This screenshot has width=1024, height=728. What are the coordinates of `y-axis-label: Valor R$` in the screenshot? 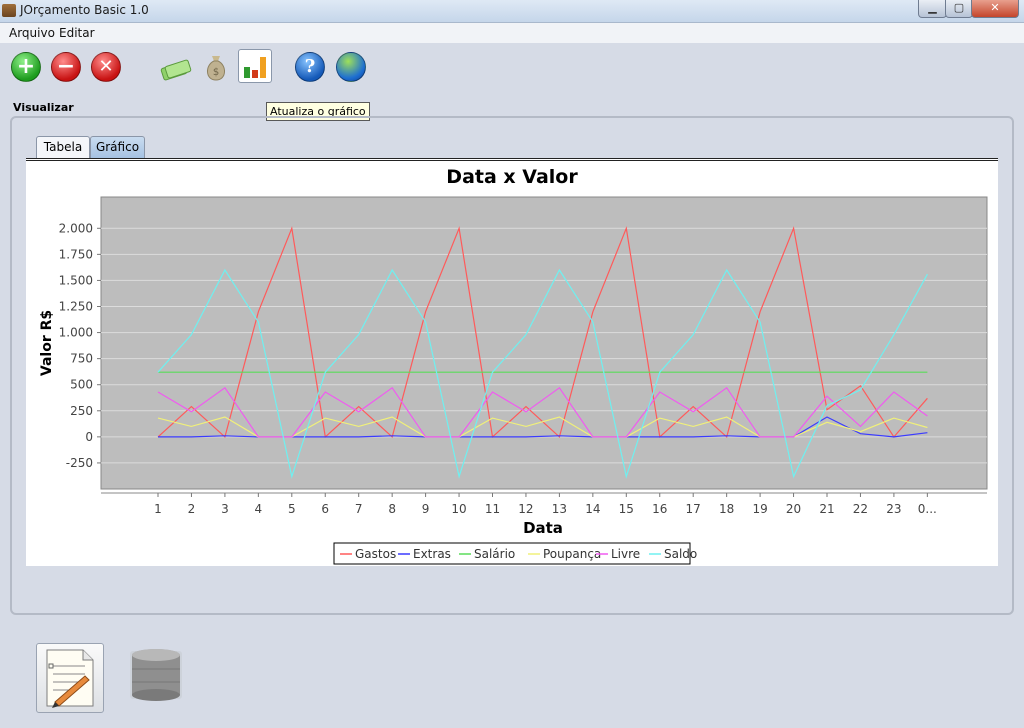 It's located at (47, 343).